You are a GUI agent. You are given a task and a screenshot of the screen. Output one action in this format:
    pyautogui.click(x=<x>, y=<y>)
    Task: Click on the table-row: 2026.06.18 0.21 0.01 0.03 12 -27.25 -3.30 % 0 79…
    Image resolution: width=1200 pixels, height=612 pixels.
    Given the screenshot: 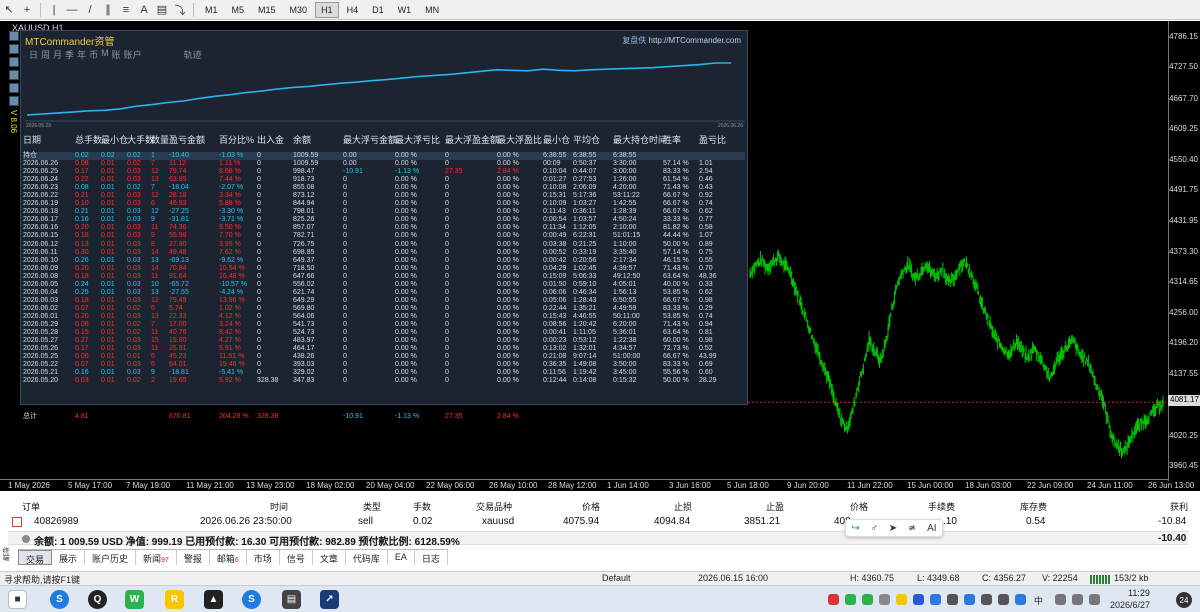 What is the action you would take?
    pyautogui.click(x=384, y=212)
    